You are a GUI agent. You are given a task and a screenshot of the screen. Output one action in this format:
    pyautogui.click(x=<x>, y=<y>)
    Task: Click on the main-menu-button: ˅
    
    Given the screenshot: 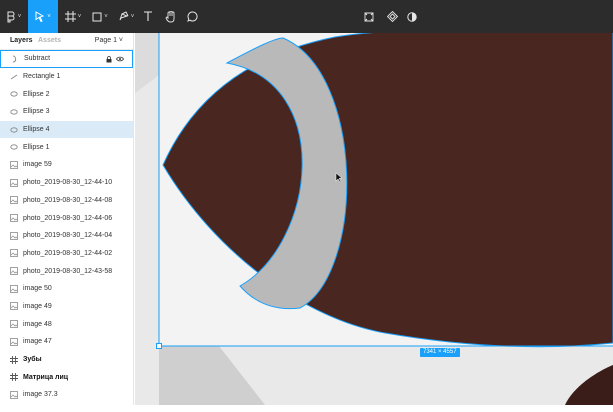 What is the action you would take?
    pyautogui.click(x=14, y=16)
    